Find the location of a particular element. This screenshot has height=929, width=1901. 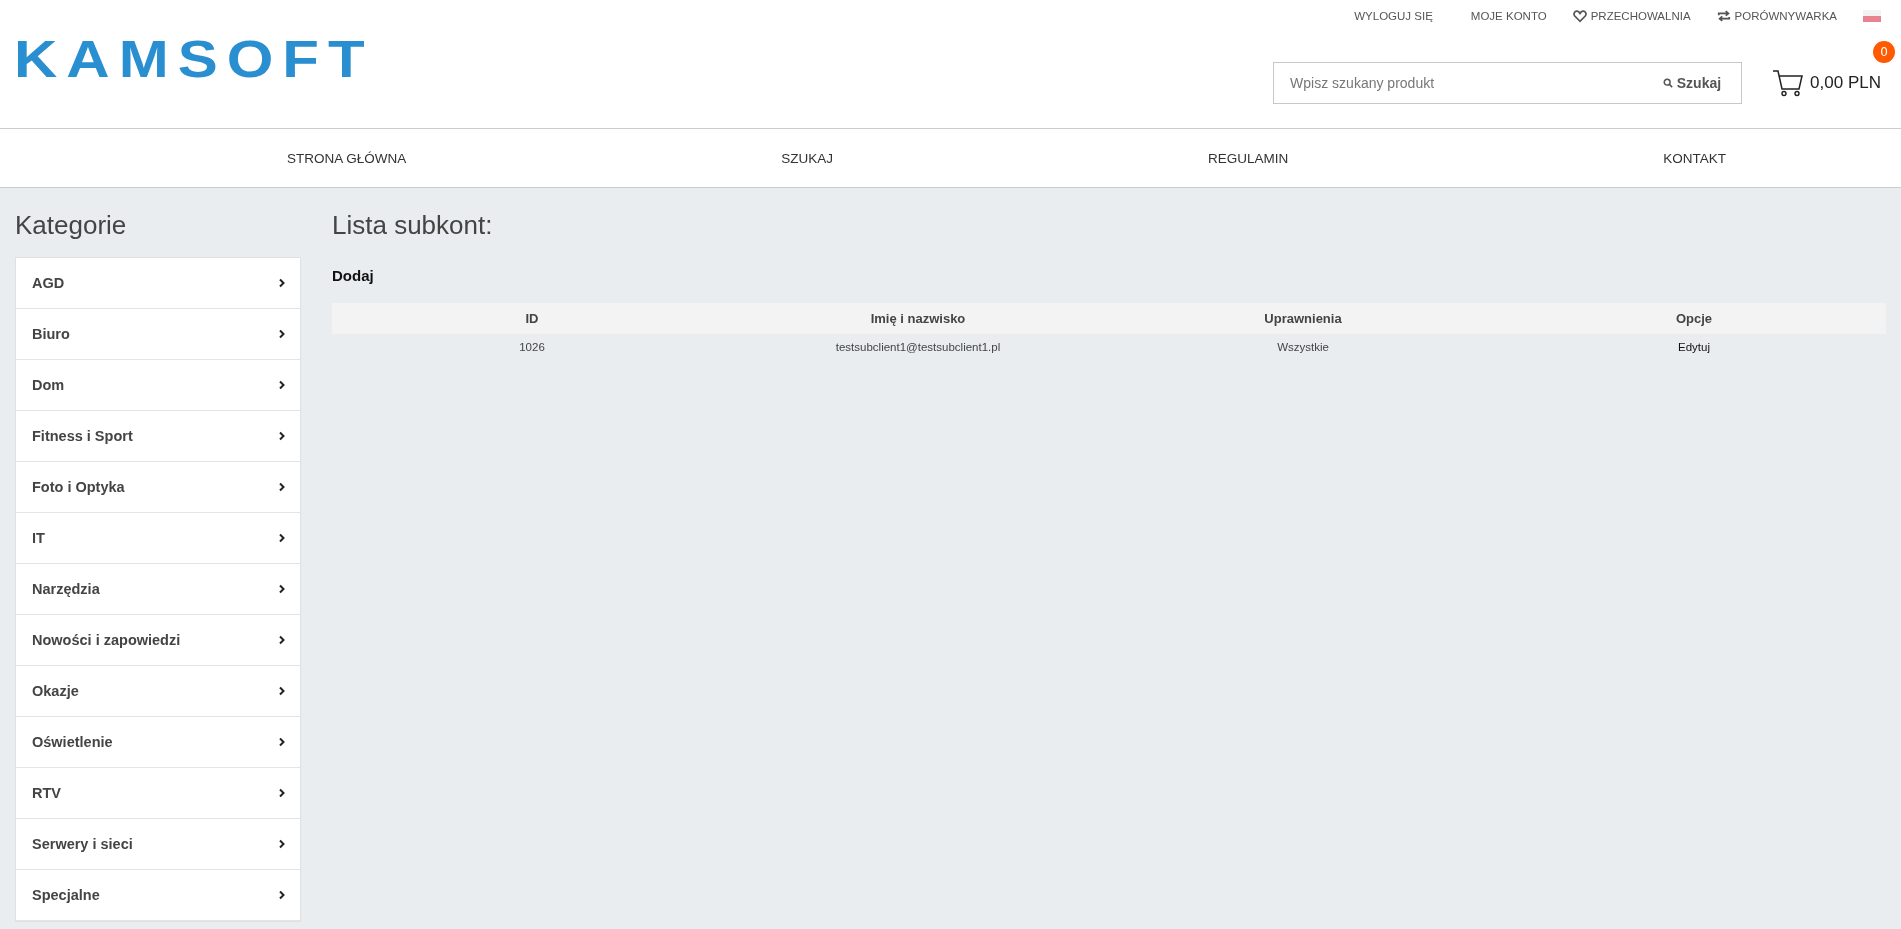

logo: KAMSOFT is located at coordinates (194, 56).